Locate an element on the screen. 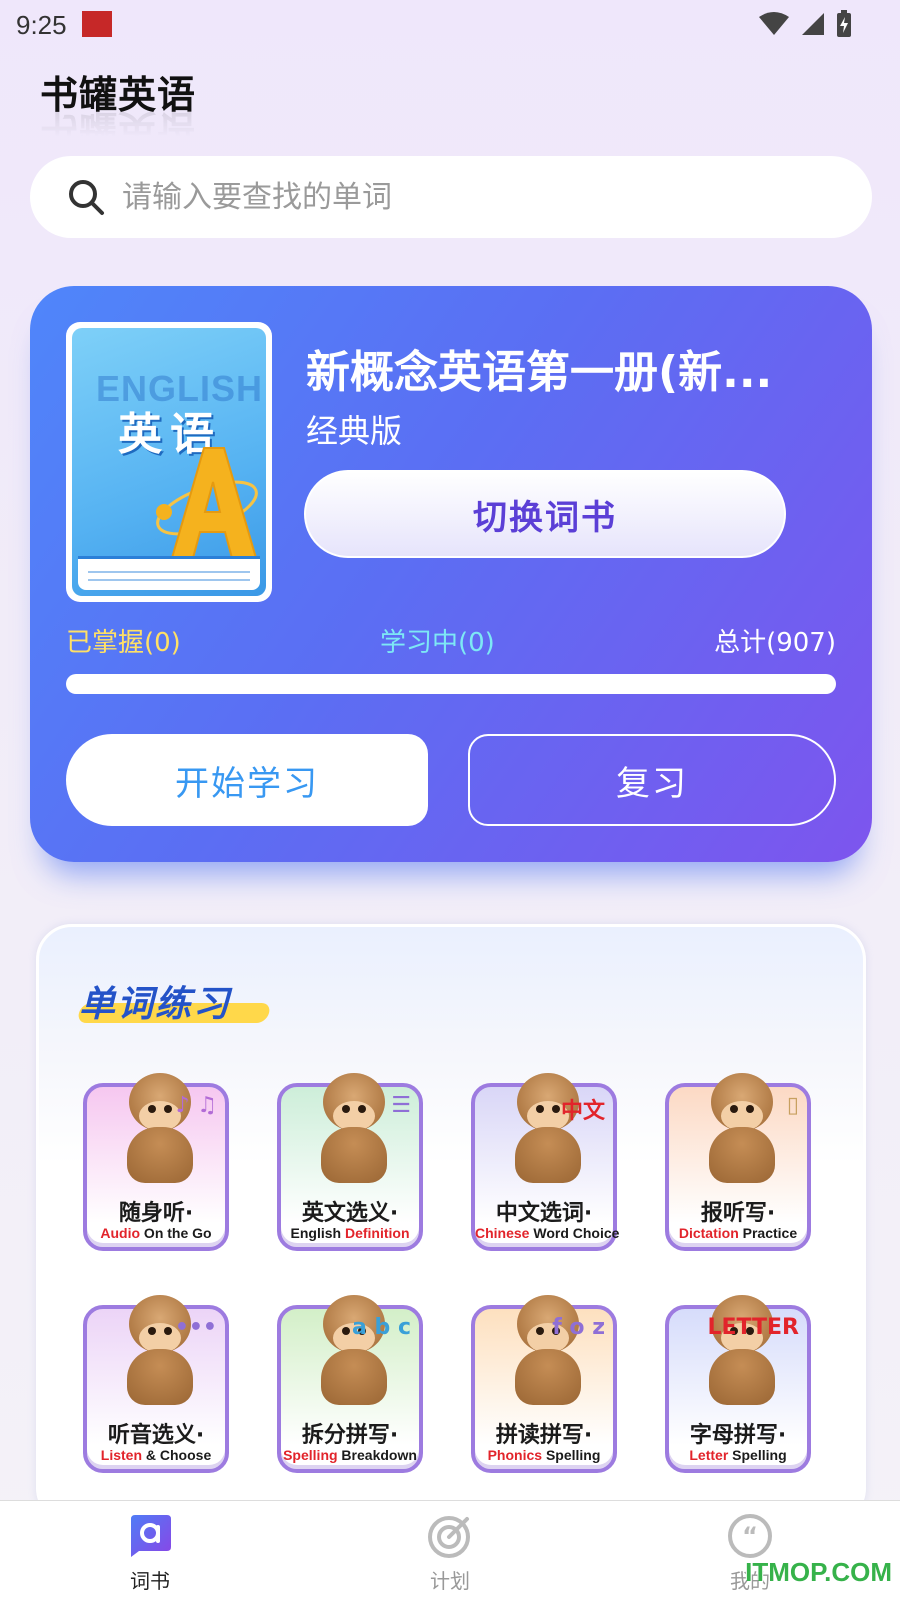 This screenshot has height=1600, width=900. tile-subtitle-highlight: Audio is located at coordinates (120, 1233).